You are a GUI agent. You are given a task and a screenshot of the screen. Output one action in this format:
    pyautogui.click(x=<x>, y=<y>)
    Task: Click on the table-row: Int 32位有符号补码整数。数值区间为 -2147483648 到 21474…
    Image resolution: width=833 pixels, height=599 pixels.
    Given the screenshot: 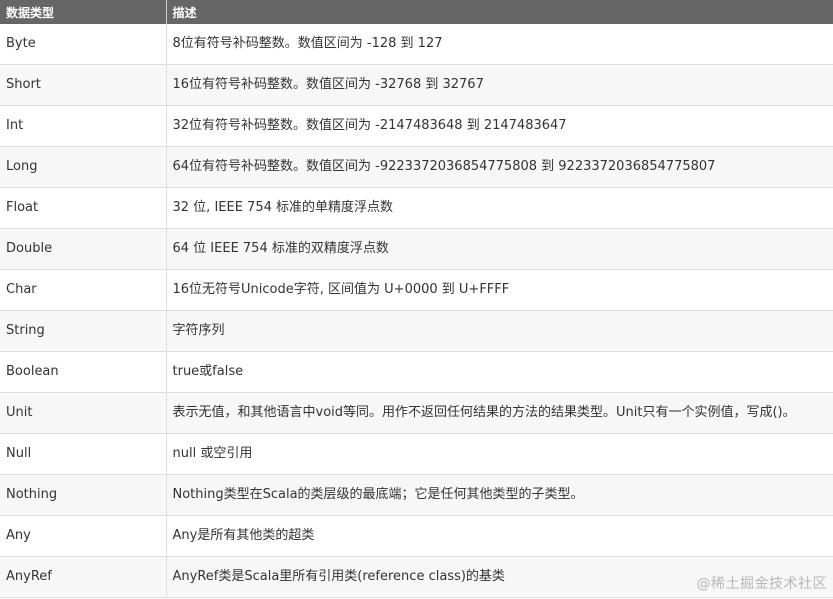 What is the action you would take?
    pyautogui.click(x=416, y=126)
    